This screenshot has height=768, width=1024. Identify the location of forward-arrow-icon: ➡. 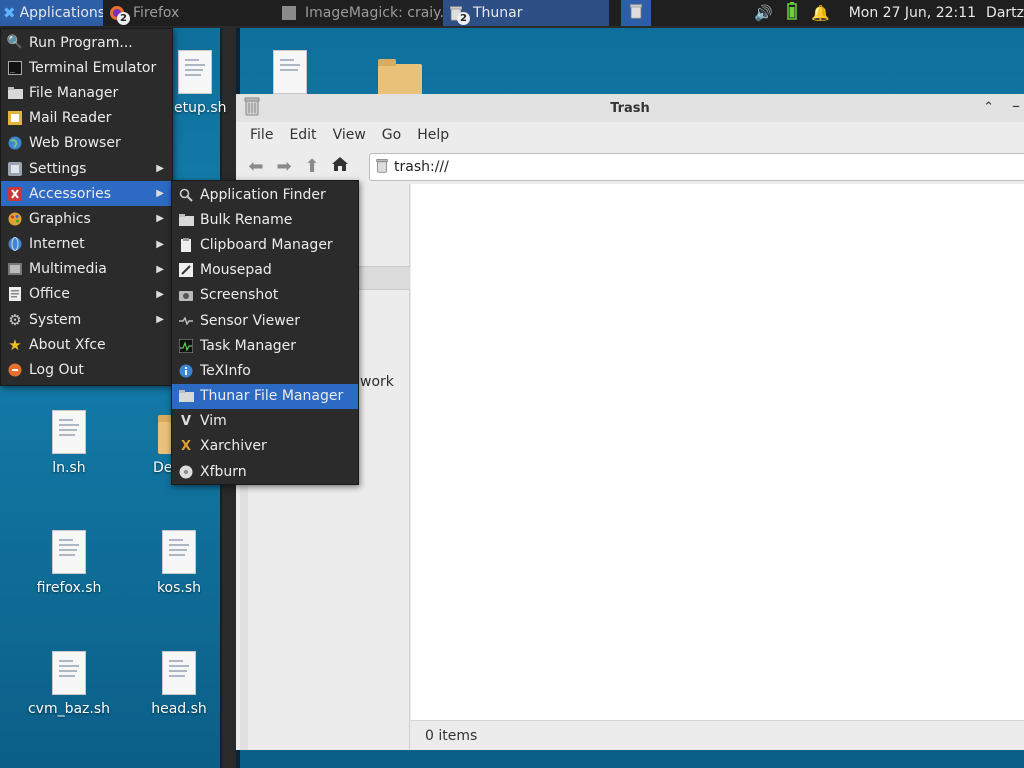
(284, 166).